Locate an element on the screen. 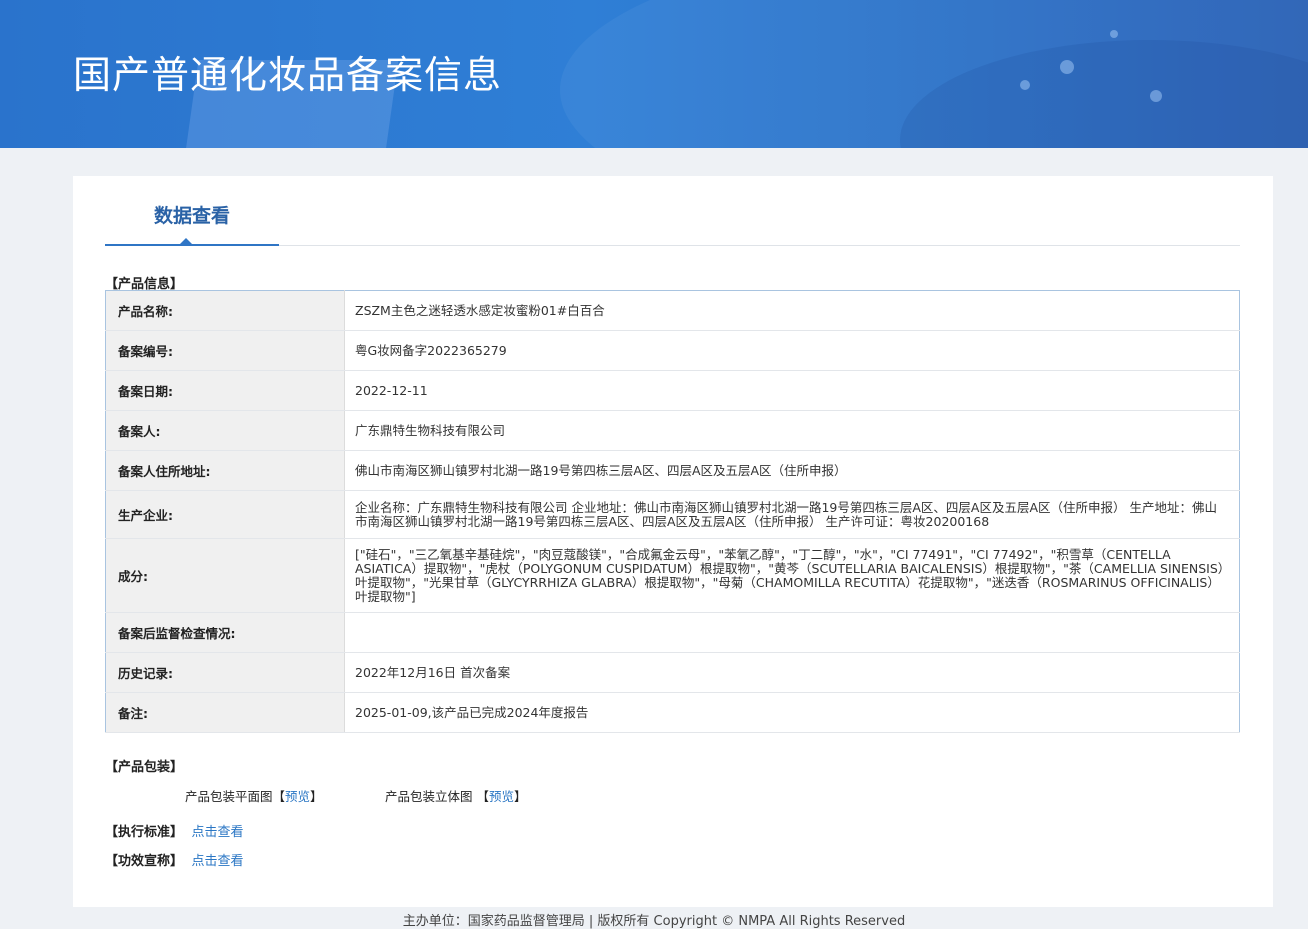 The image size is (1308, 929). row-key: 备注: is located at coordinates (225, 712).